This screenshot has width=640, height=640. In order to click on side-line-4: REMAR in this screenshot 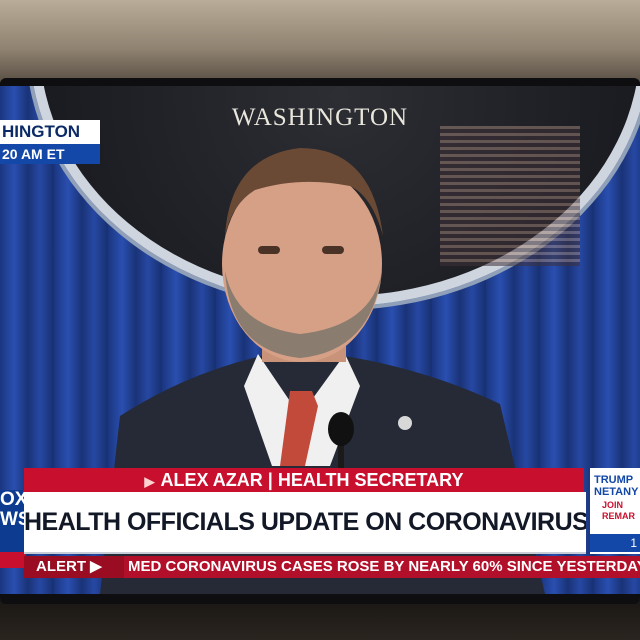, I will do `click(618, 516)`.